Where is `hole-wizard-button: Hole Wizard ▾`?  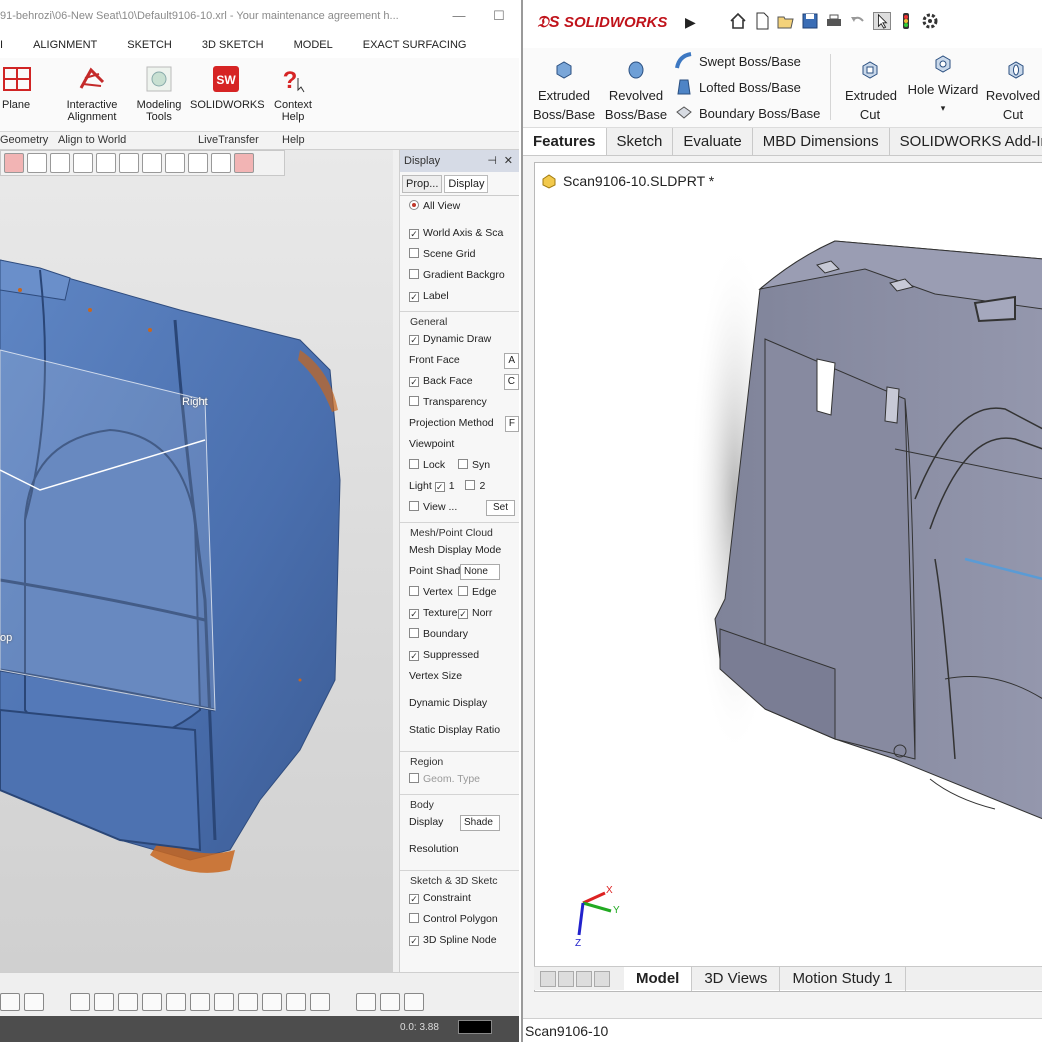 hole-wizard-button: Hole Wizard ▾ is located at coordinates (943, 85).